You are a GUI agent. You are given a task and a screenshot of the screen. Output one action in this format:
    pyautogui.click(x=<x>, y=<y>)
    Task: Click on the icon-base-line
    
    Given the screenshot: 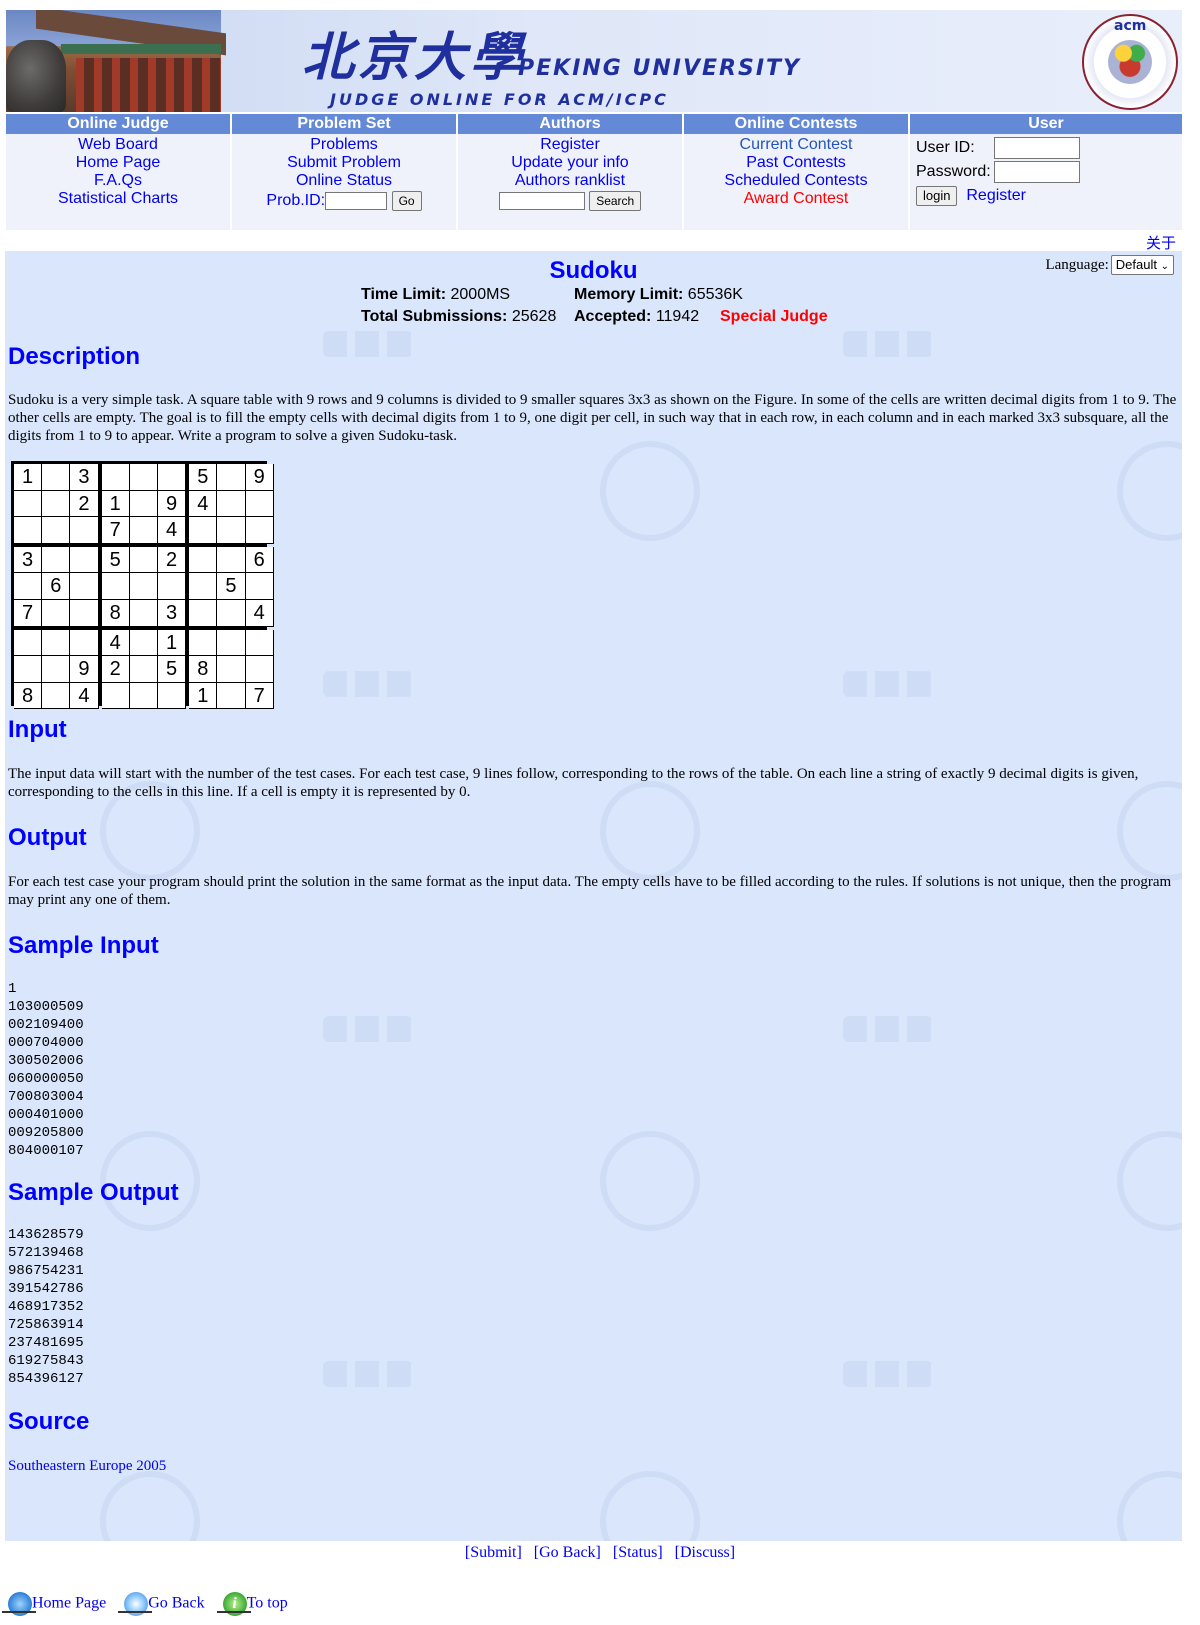 What is the action you would take?
    pyautogui.click(x=135, y=1612)
    